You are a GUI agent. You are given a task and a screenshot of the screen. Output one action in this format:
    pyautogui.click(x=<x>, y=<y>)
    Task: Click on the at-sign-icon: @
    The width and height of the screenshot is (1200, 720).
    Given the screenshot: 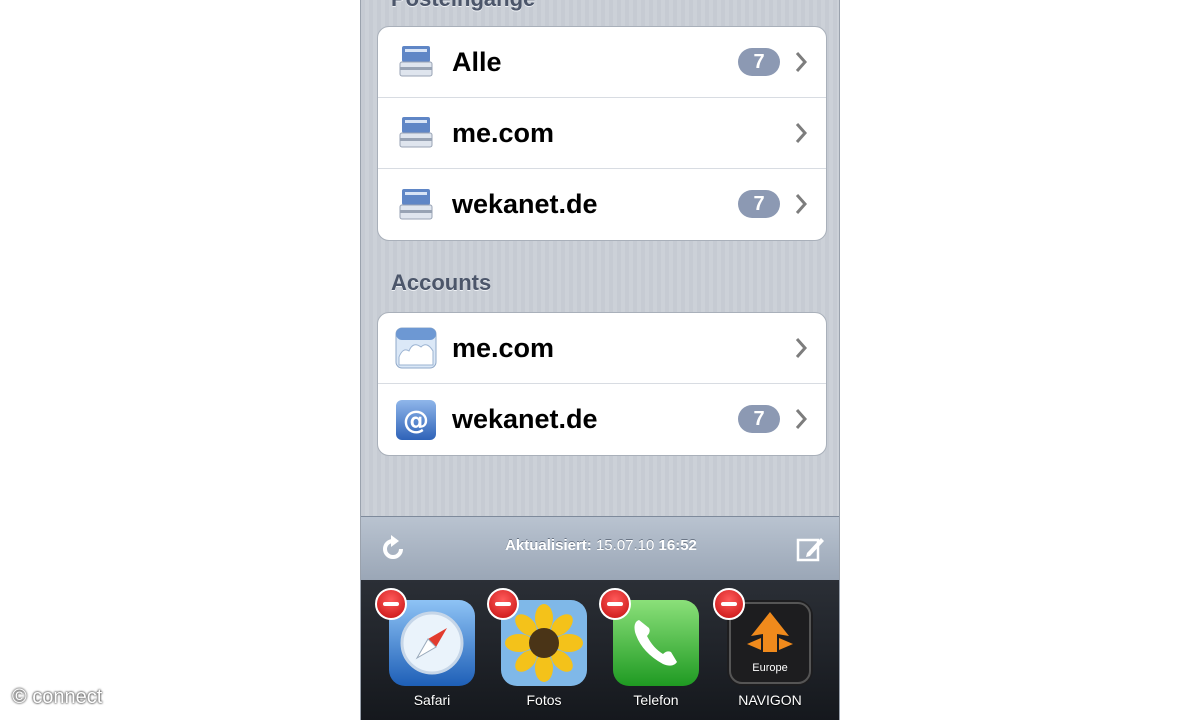 What is the action you would take?
    pyautogui.click(x=416, y=420)
    